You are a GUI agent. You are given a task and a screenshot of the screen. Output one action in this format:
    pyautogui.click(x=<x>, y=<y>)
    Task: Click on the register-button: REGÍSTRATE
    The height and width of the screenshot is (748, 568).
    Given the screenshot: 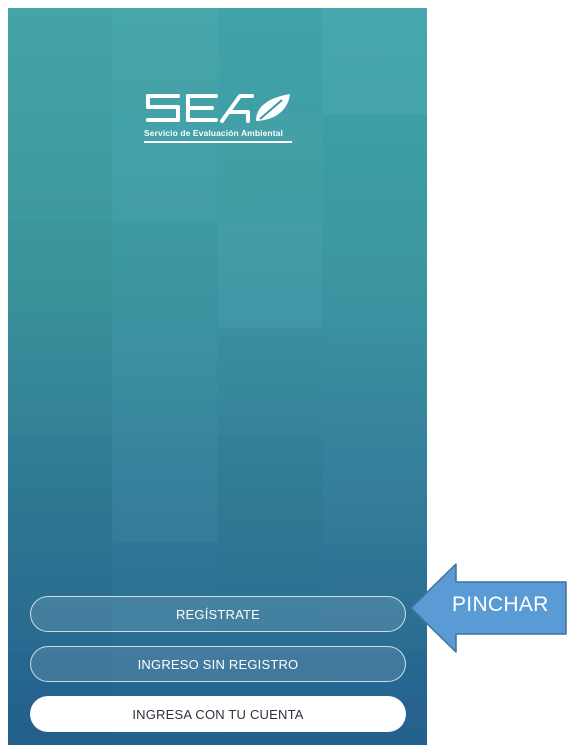 What is the action you would take?
    pyautogui.click(x=218, y=614)
    